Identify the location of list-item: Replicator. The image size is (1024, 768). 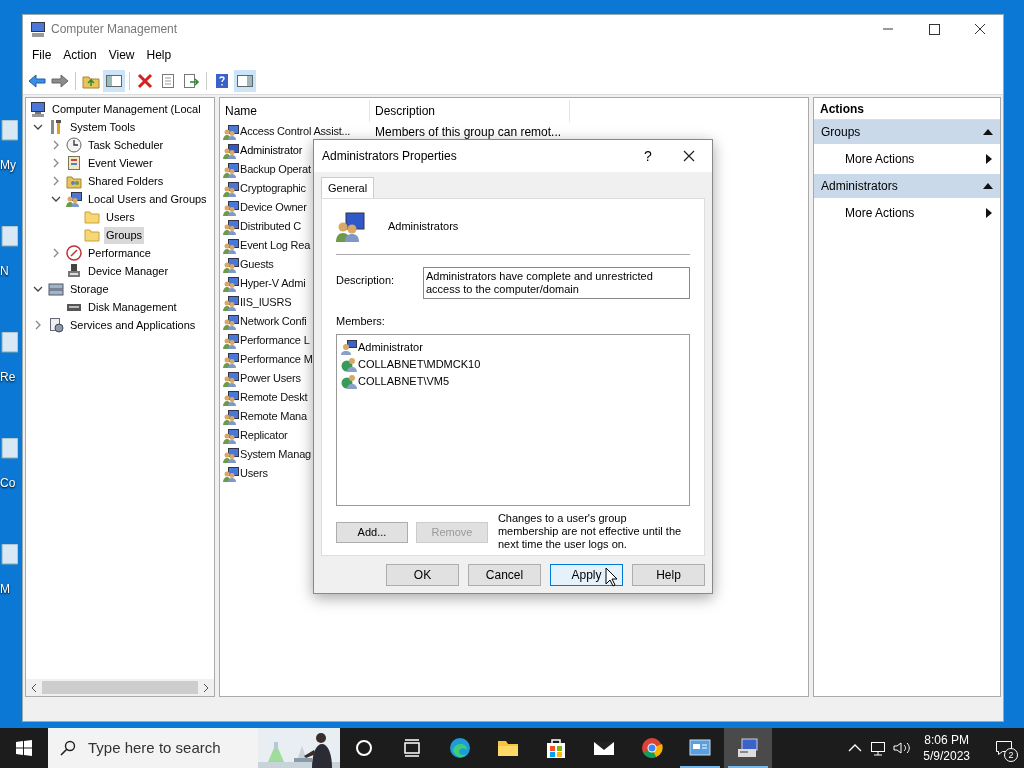
(264, 435).